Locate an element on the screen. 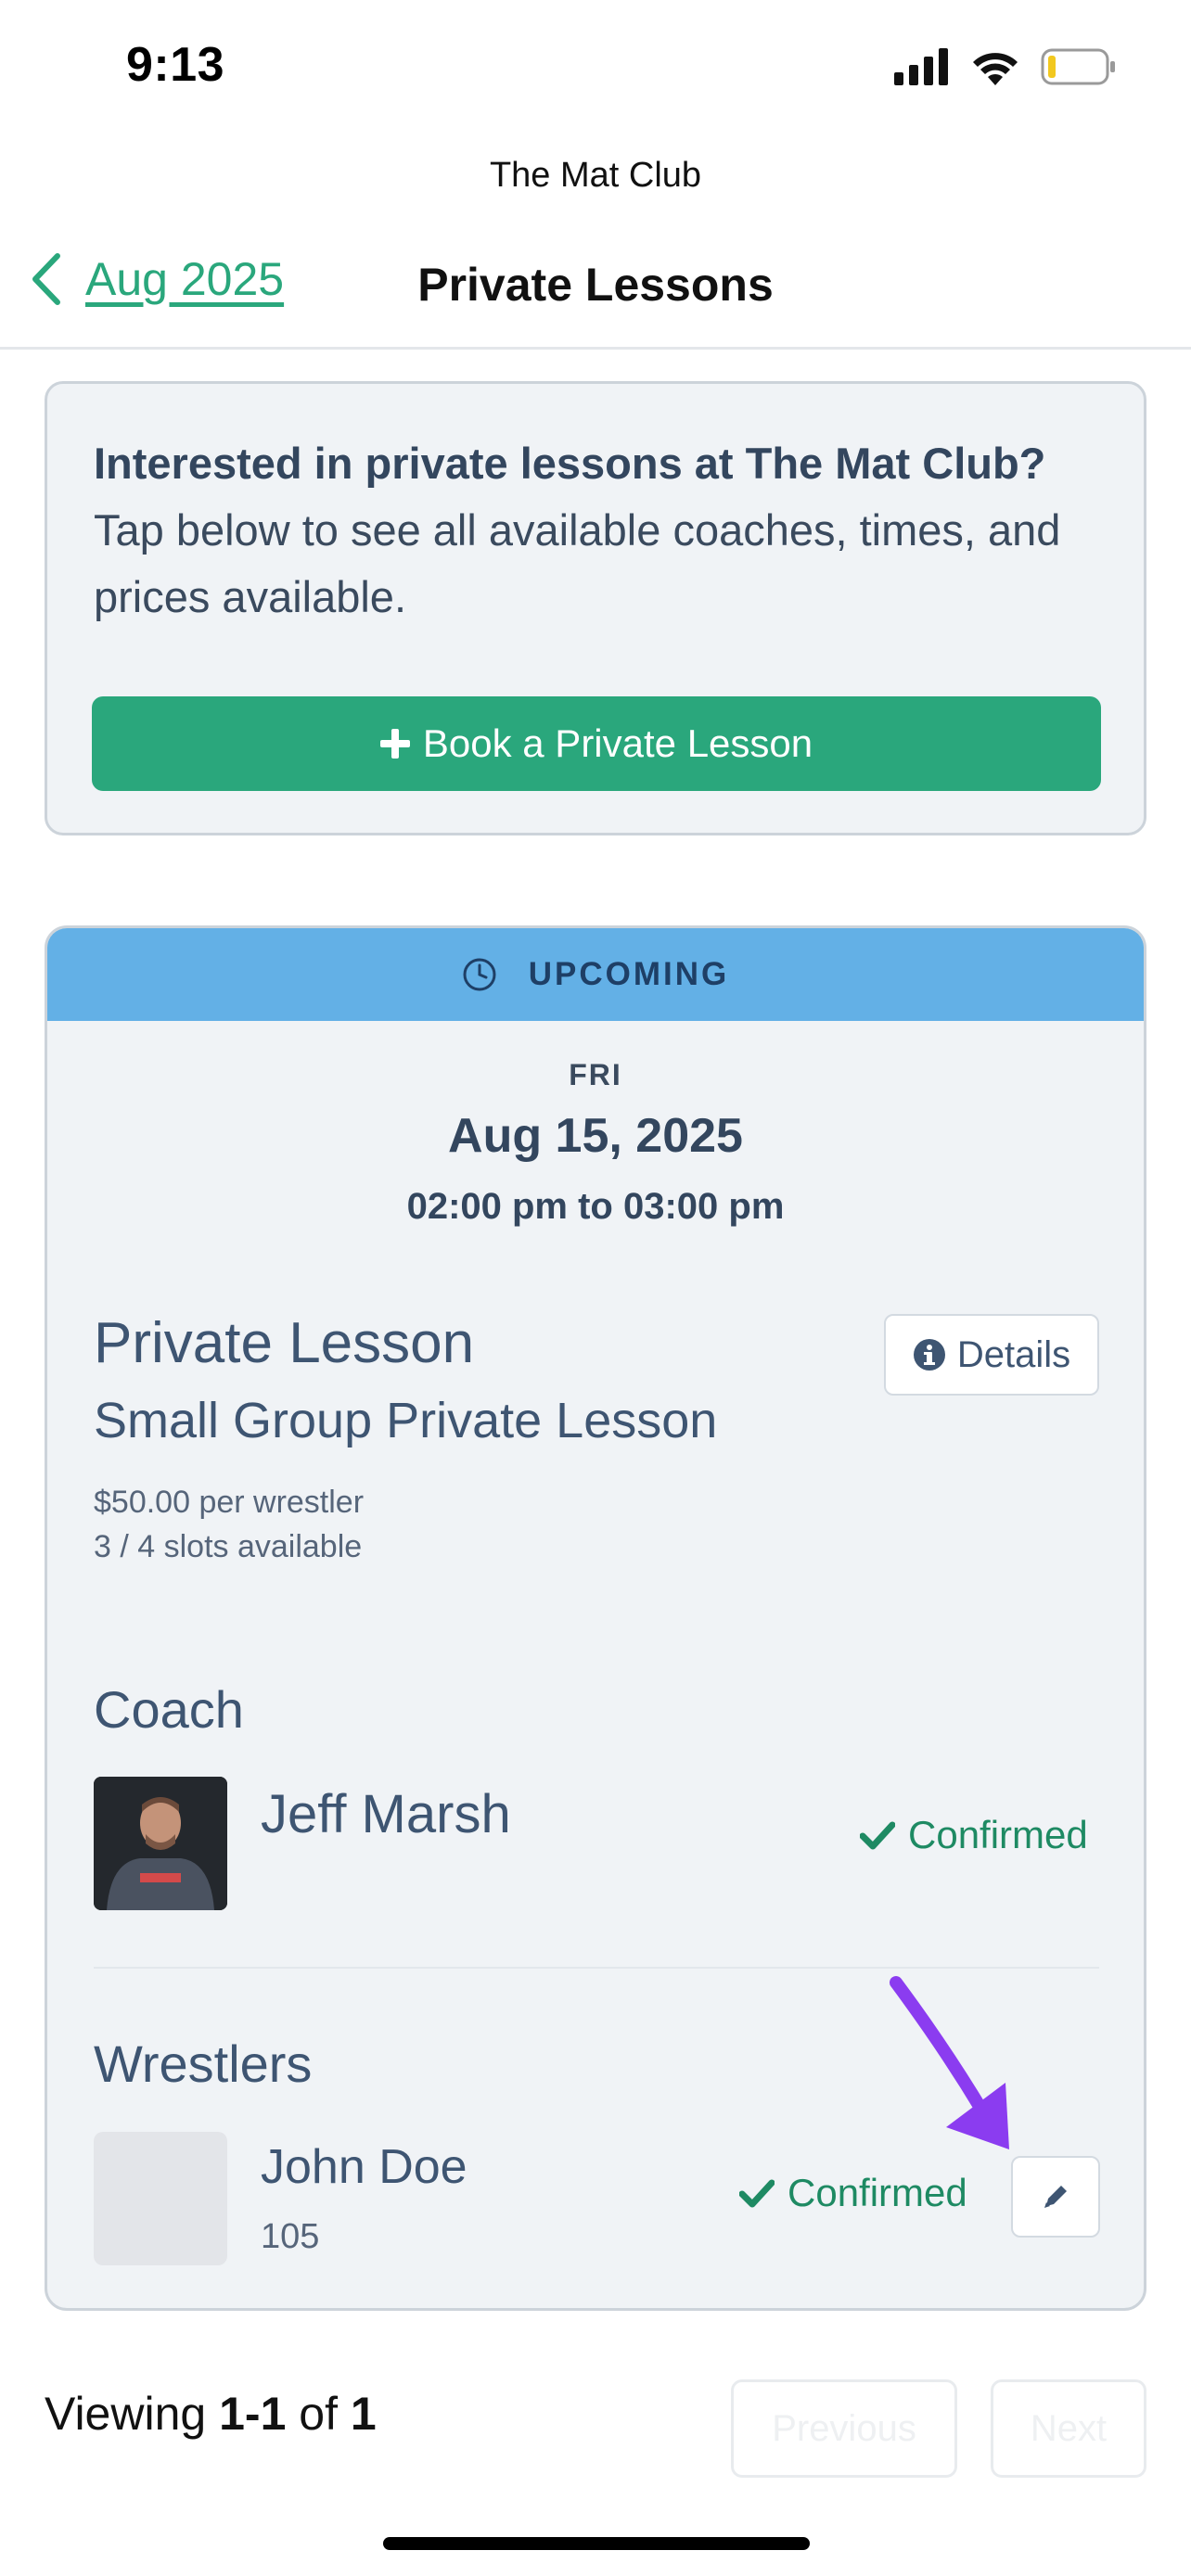  edit-wrestler-button is located at coordinates (1055, 2197).